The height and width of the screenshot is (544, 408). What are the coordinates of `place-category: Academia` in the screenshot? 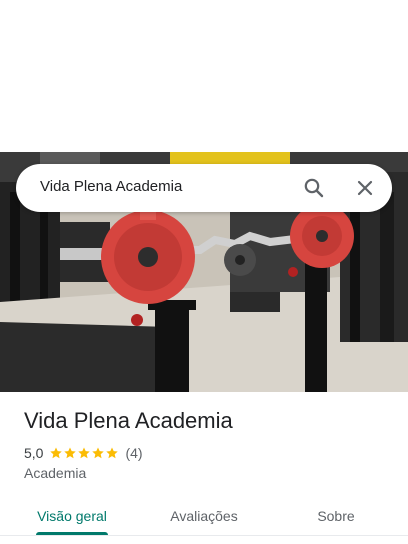 It's located at (55, 473).